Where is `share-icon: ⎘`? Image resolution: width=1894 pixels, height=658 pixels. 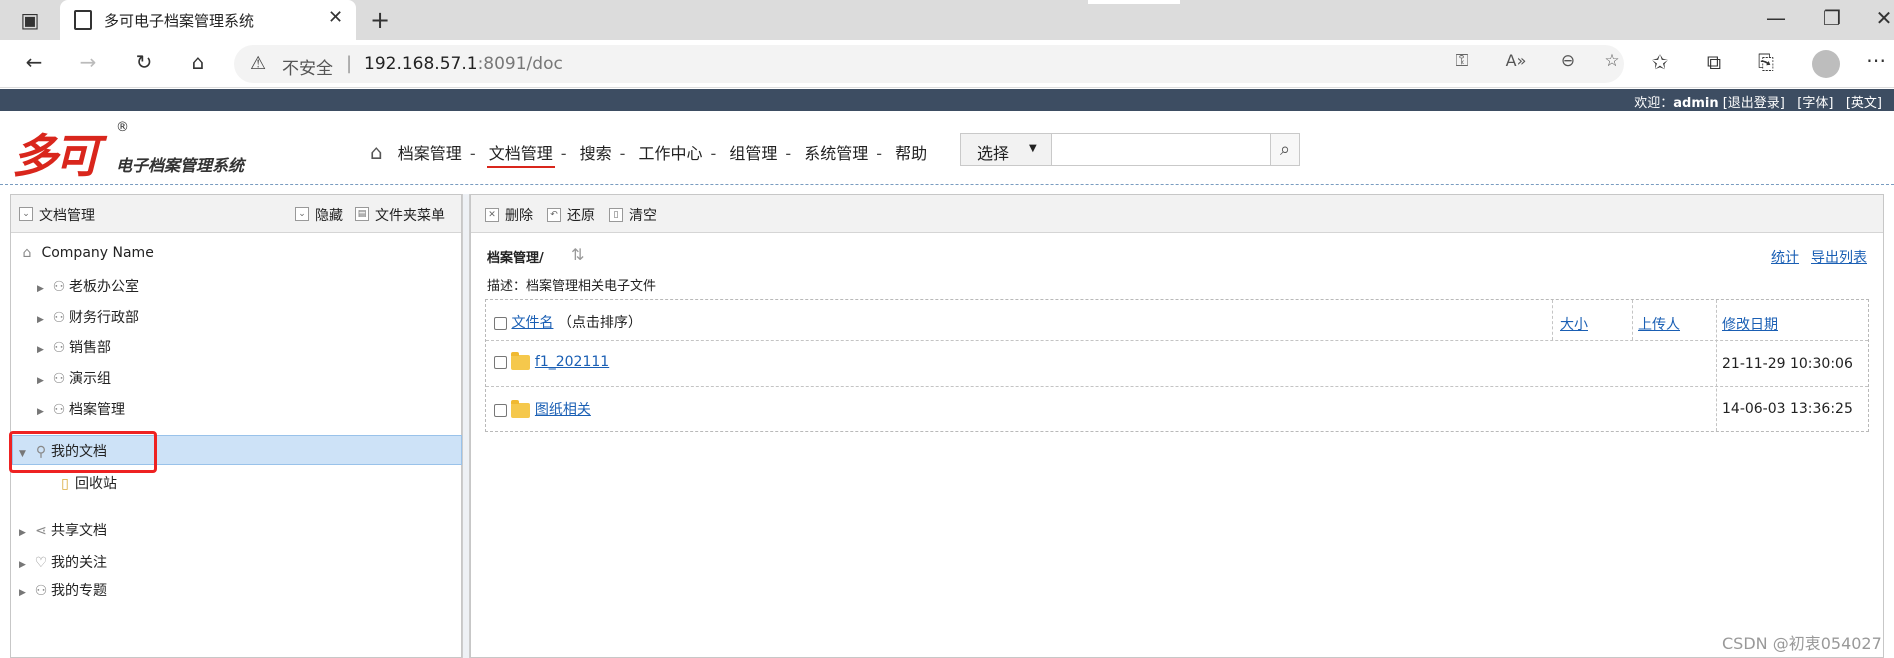 share-icon: ⎘ is located at coordinates (1766, 62).